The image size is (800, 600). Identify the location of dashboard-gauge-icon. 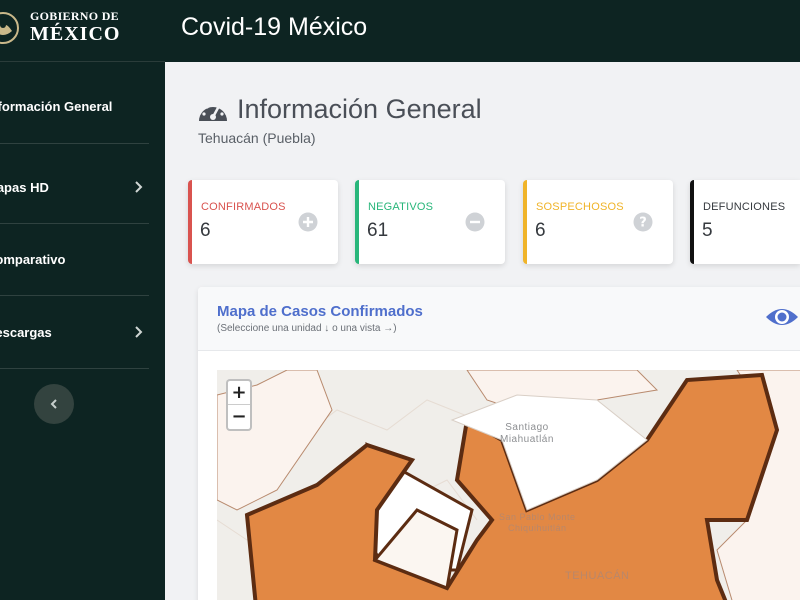
(213, 111).